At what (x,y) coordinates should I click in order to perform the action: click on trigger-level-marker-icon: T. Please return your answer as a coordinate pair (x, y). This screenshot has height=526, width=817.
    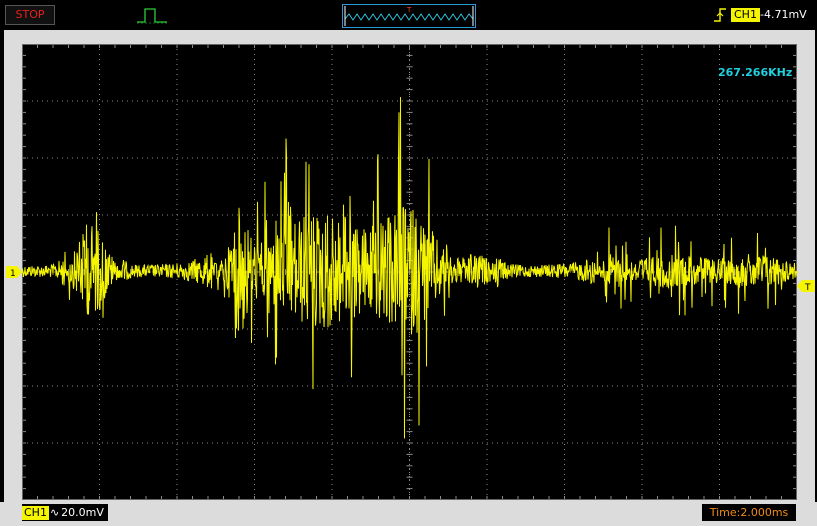
    Looking at the image, I should click on (806, 286).